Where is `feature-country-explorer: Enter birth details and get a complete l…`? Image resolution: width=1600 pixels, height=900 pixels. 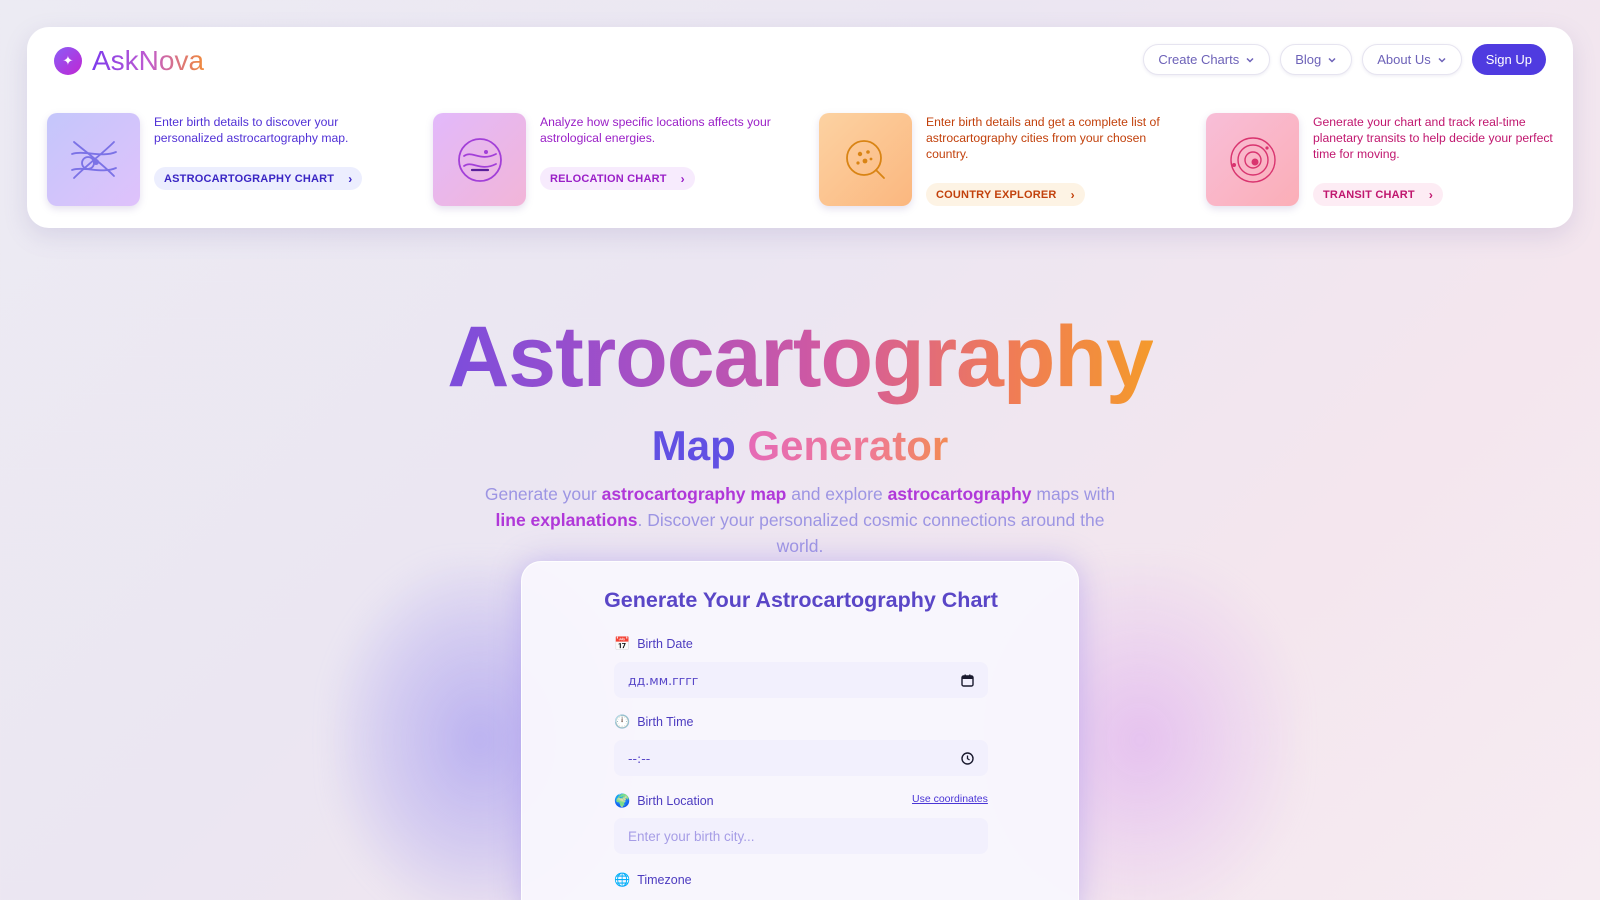 feature-country-explorer: Enter birth details and get a complete l… is located at coordinates (999, 160).